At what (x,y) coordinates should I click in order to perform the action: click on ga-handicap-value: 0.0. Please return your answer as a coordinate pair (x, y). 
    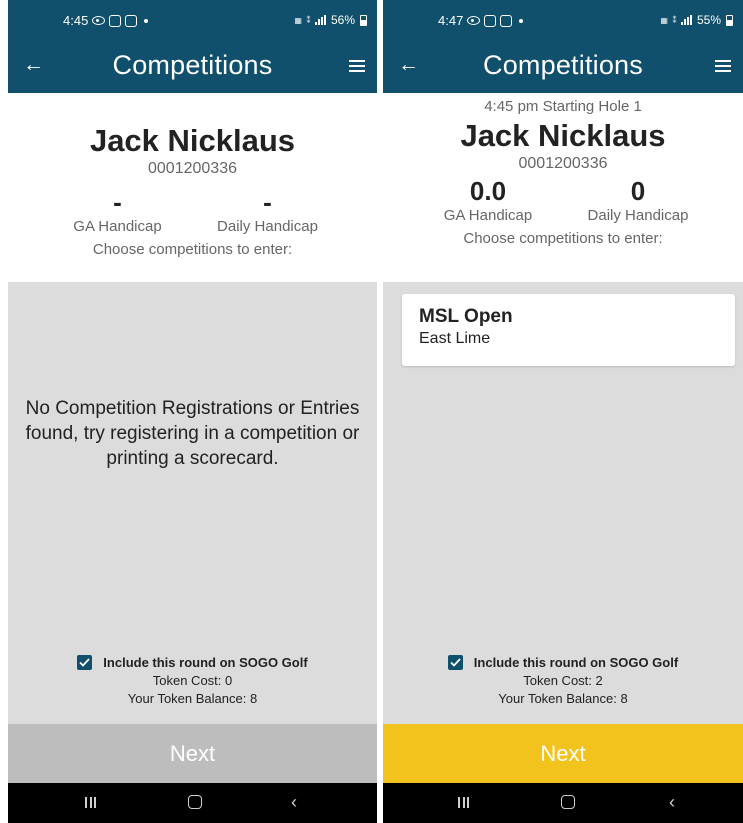
    Looking at the image, I should click on (488, 191).